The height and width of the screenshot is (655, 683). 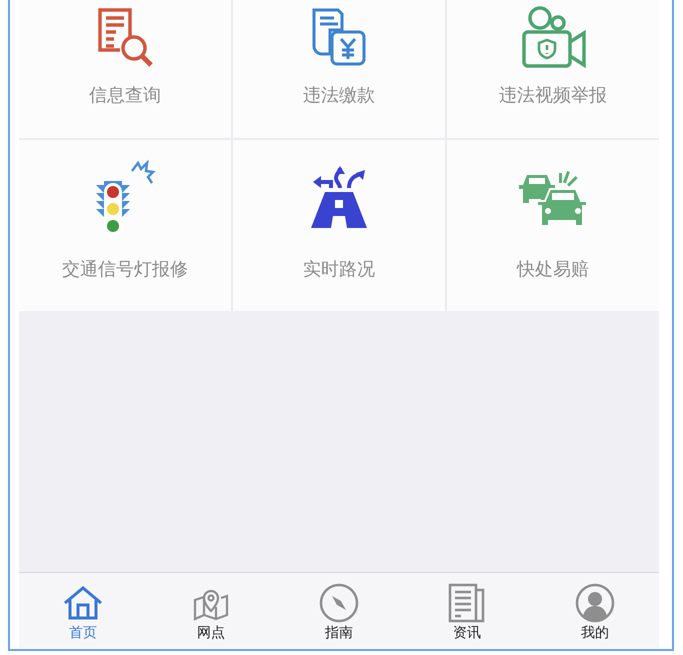 I want to click on compass-icon, so click(x=339, y=603).